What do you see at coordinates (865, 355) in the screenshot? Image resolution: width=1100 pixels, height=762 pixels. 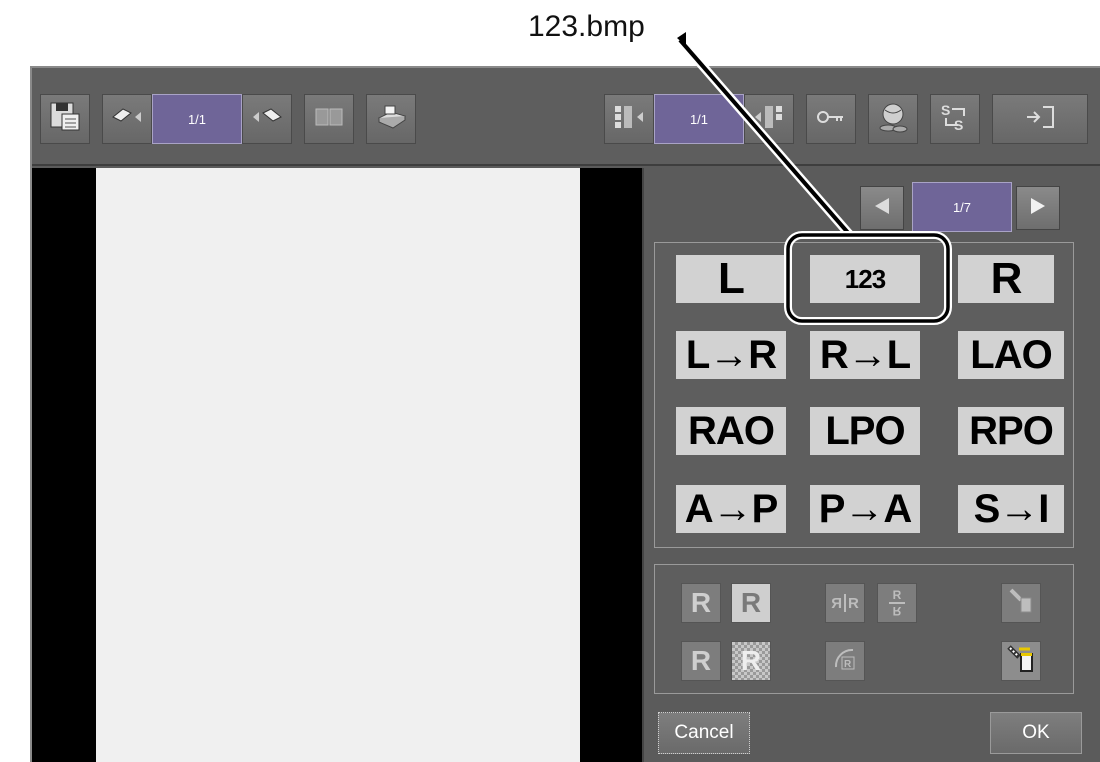 I see `marker-r-to-l: R→L` at bounding box center [865, 355].